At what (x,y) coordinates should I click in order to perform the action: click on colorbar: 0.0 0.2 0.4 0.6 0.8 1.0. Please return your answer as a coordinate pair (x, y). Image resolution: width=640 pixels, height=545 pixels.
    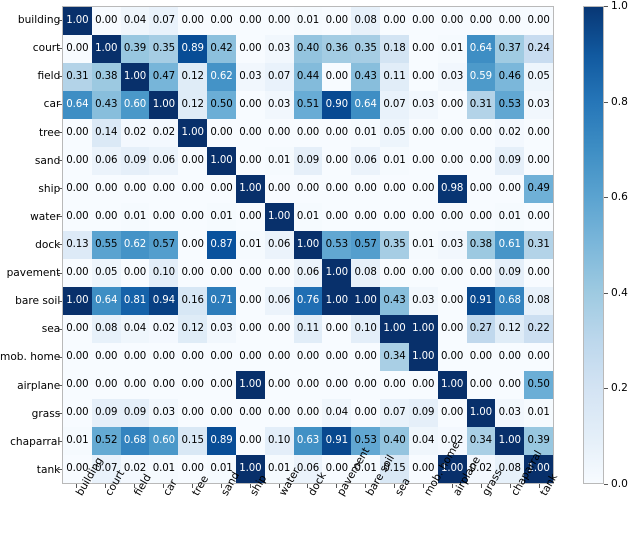
    Looking at the image, I should click on (611, 245).